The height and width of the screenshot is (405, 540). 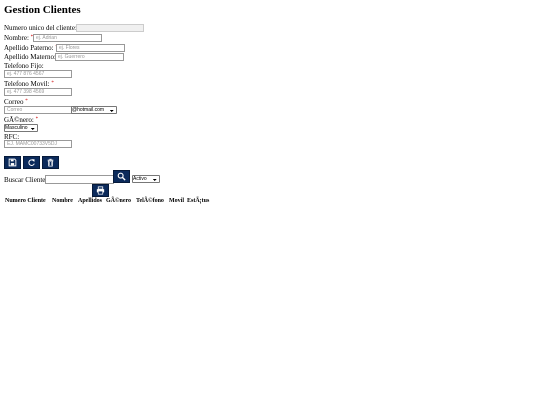 What do you see at coordinates (79, 179) in the screenshot?
I see `search-input` at bounding box center [79, 179].